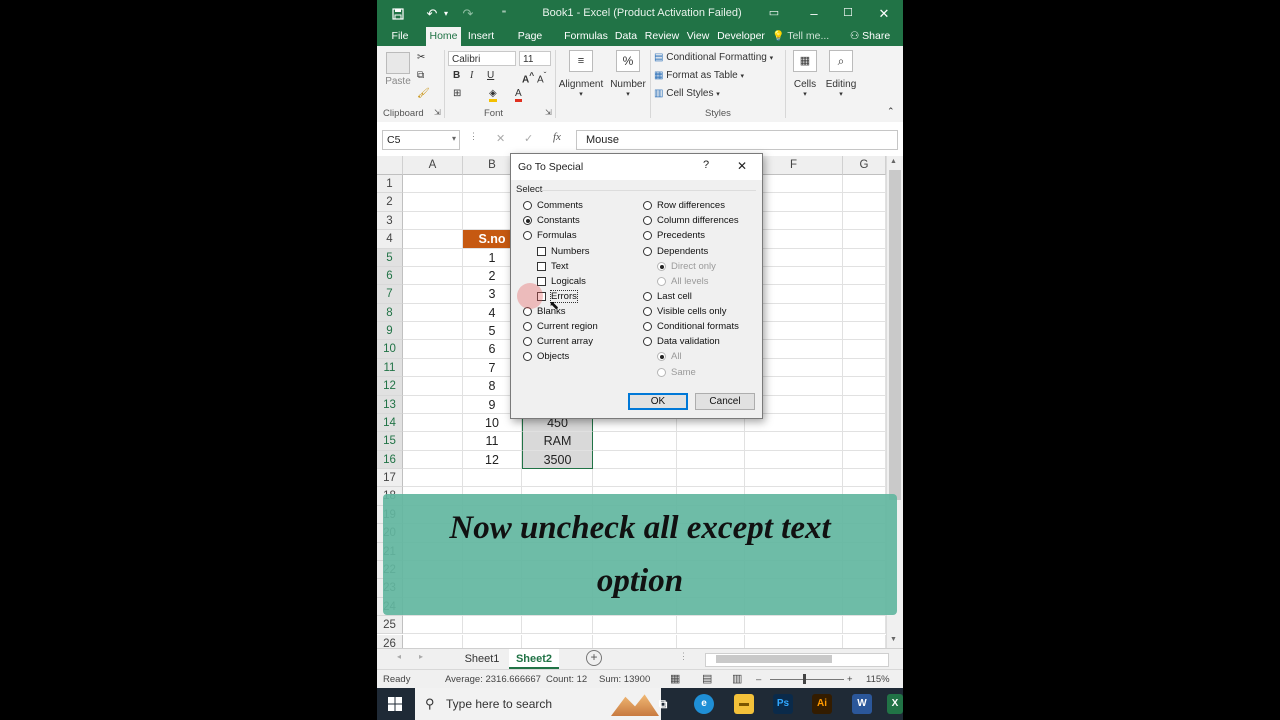  I want to click on tab-split-handle-icon: ⋮, so click(683, 656).